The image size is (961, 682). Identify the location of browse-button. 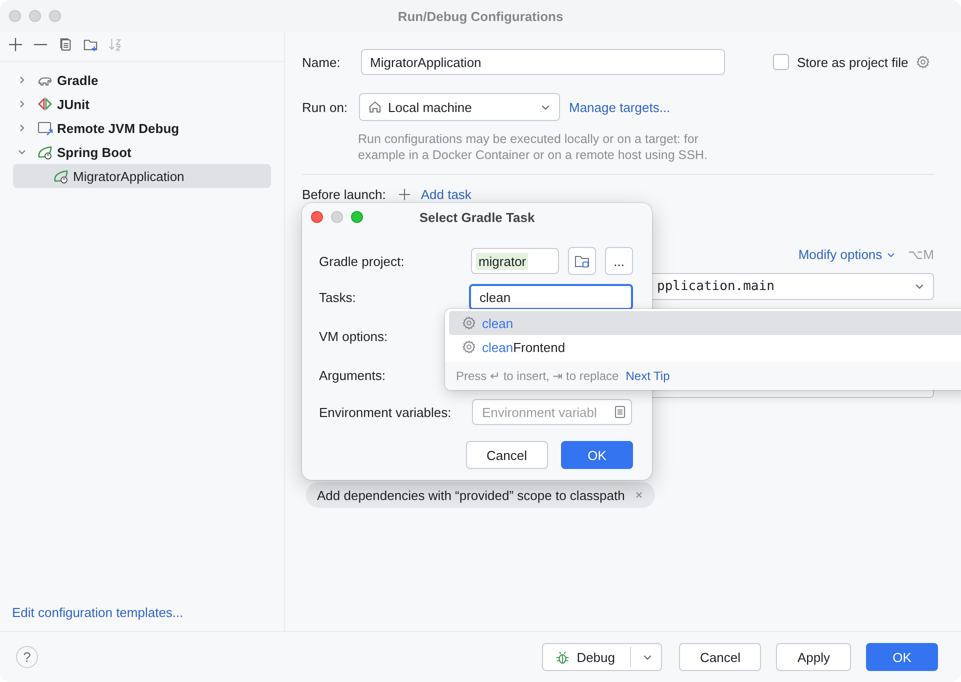
(582, 261).